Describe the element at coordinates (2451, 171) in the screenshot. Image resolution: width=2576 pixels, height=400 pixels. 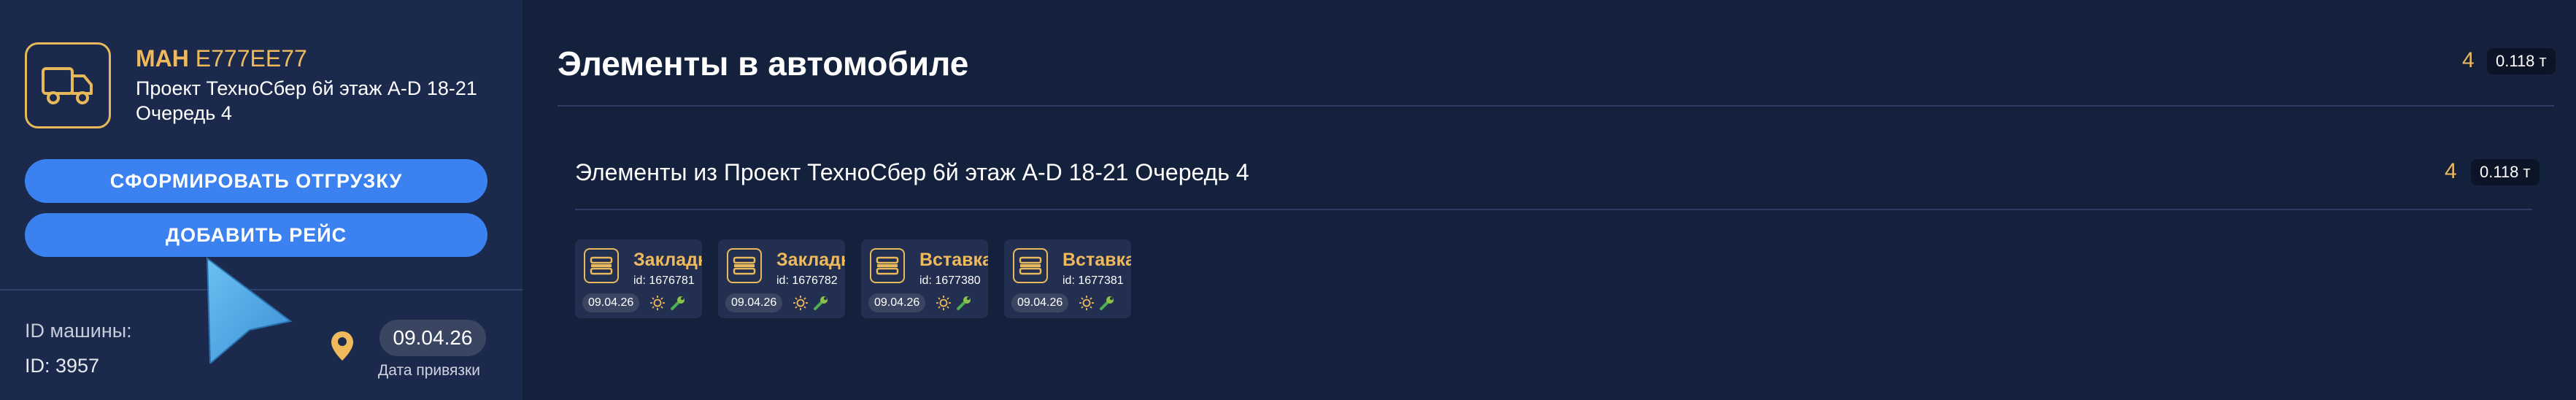
I see `group-count: 4` at that location.